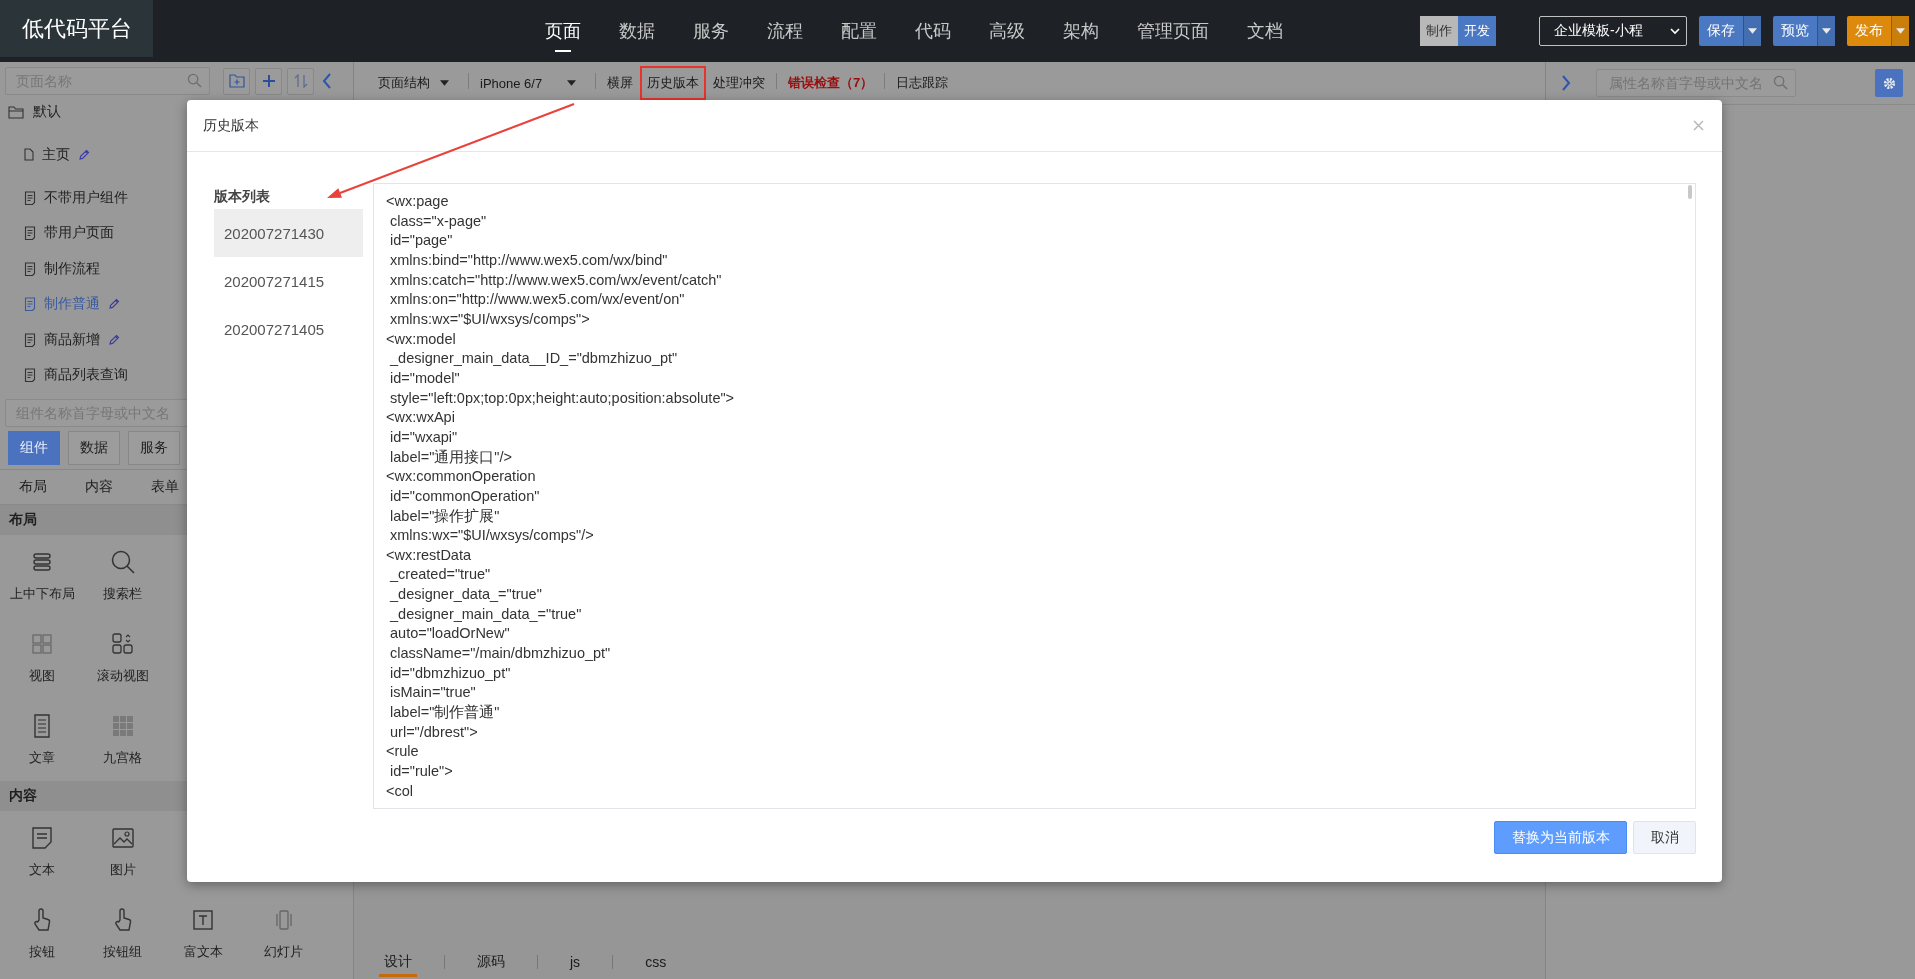  Describe the element at coordinates (398, 962) in the screenshot. I see `editor-tab: 设计` at that location.